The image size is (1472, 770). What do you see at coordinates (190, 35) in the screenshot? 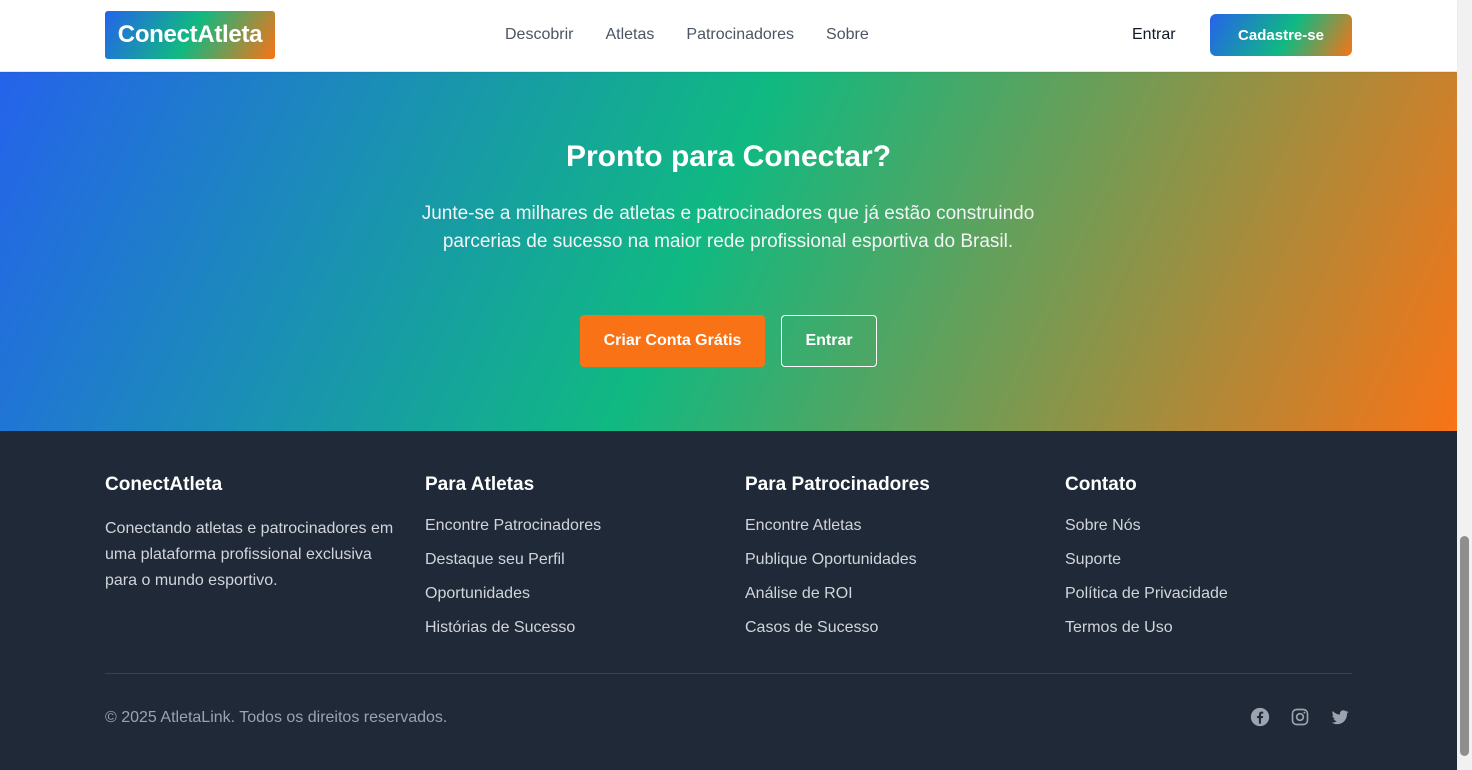
I see `logo: ConectAtleta` at bounding box center [190, 35].